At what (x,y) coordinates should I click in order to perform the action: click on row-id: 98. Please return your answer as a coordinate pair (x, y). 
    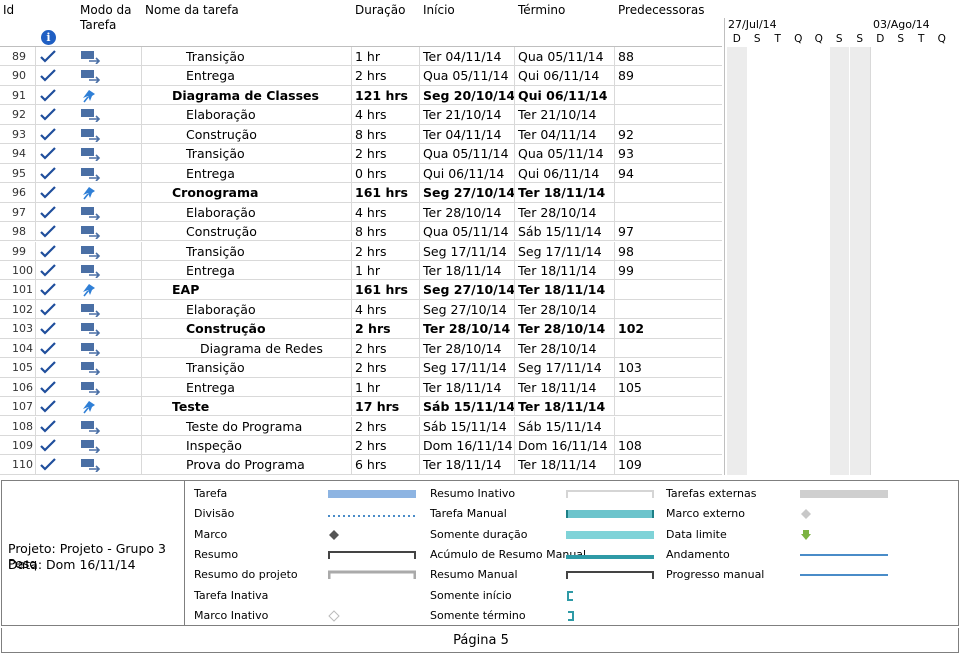
    Looking at the image, I should click on (18, 232).